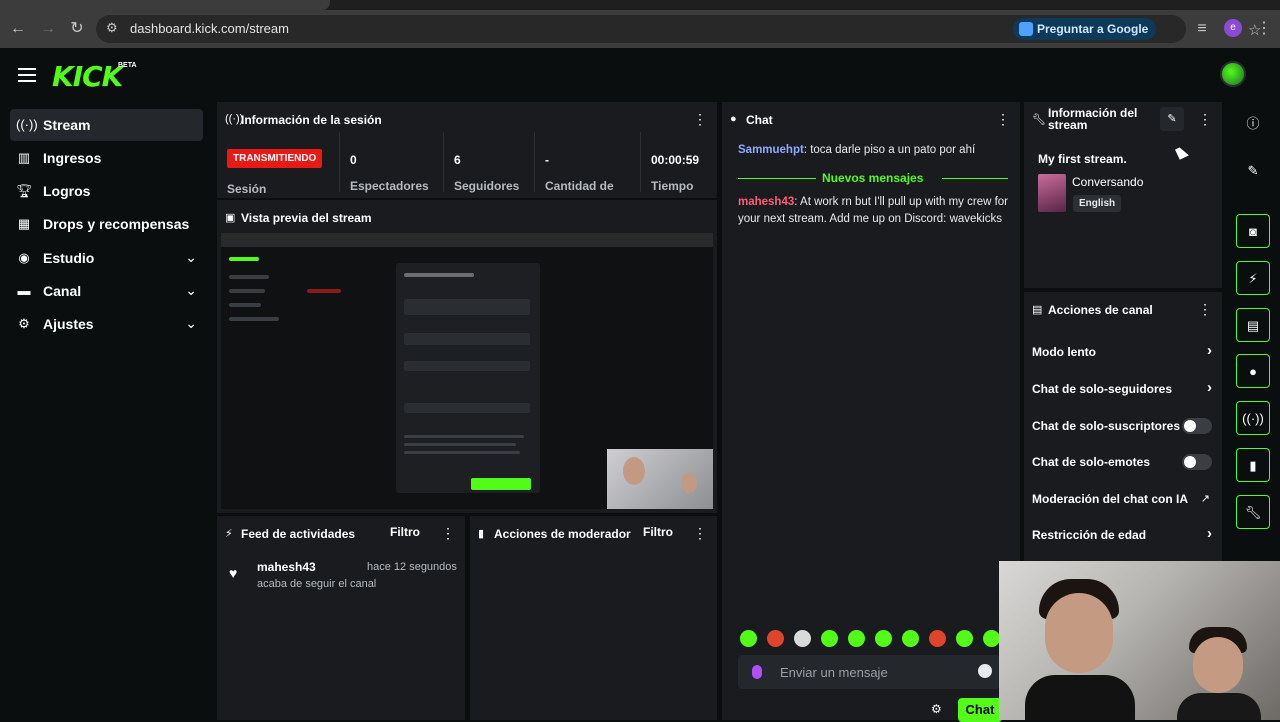 This screenshot has width=1280, height=722. I want to click on stream-title: My first stream., so click(1082, 159).